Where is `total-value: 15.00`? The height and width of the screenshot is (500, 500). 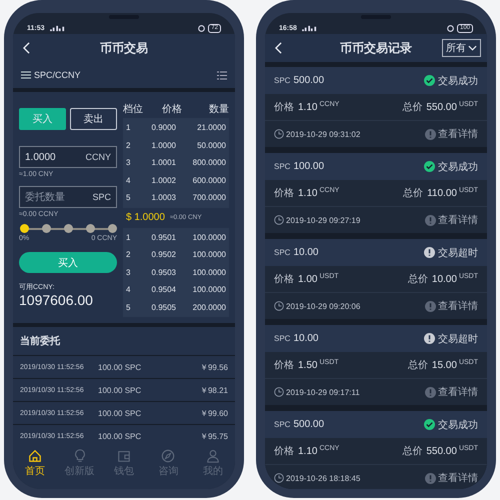
total-value: 15.00 is located at coordinates (444, 365).